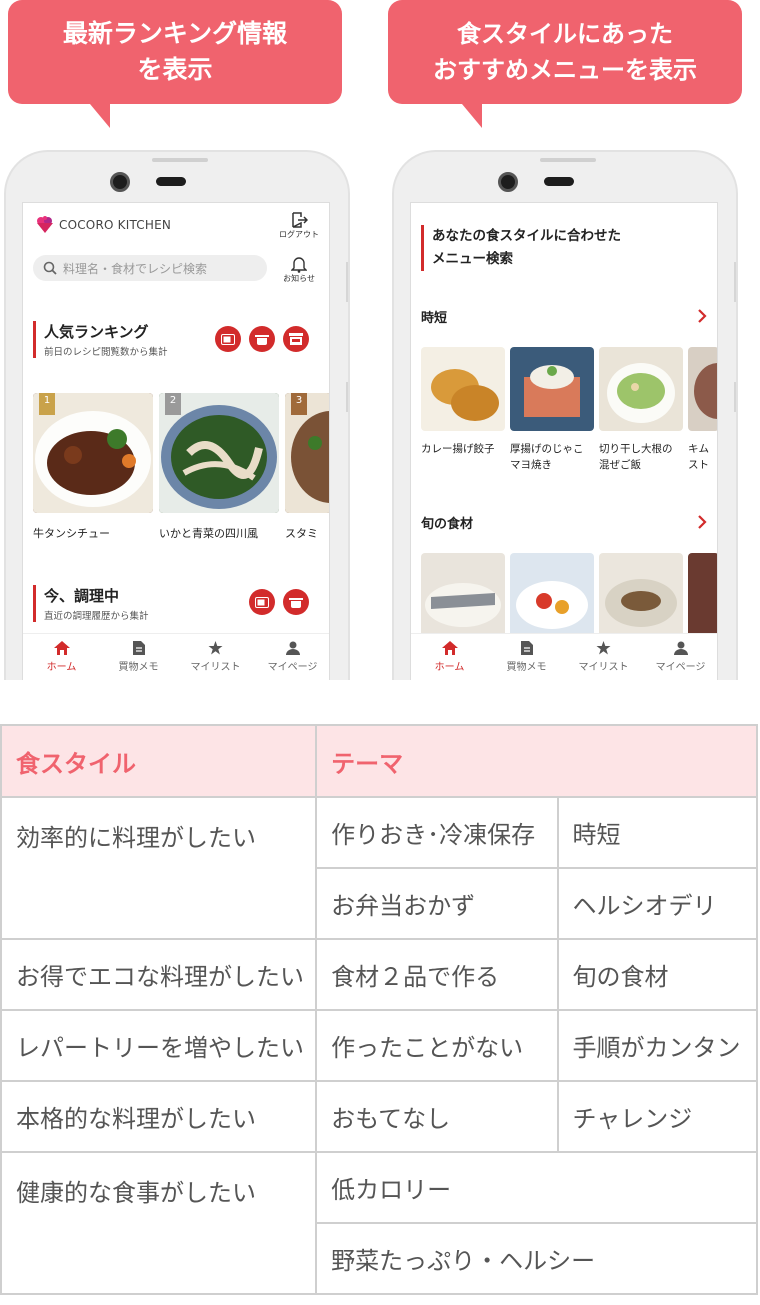 The height and width of the screenshot is (1305, 760). Describe the element at coordinates (301, 533) in the screenshot. I see `rank-item-name-3: スタミ` at that location.